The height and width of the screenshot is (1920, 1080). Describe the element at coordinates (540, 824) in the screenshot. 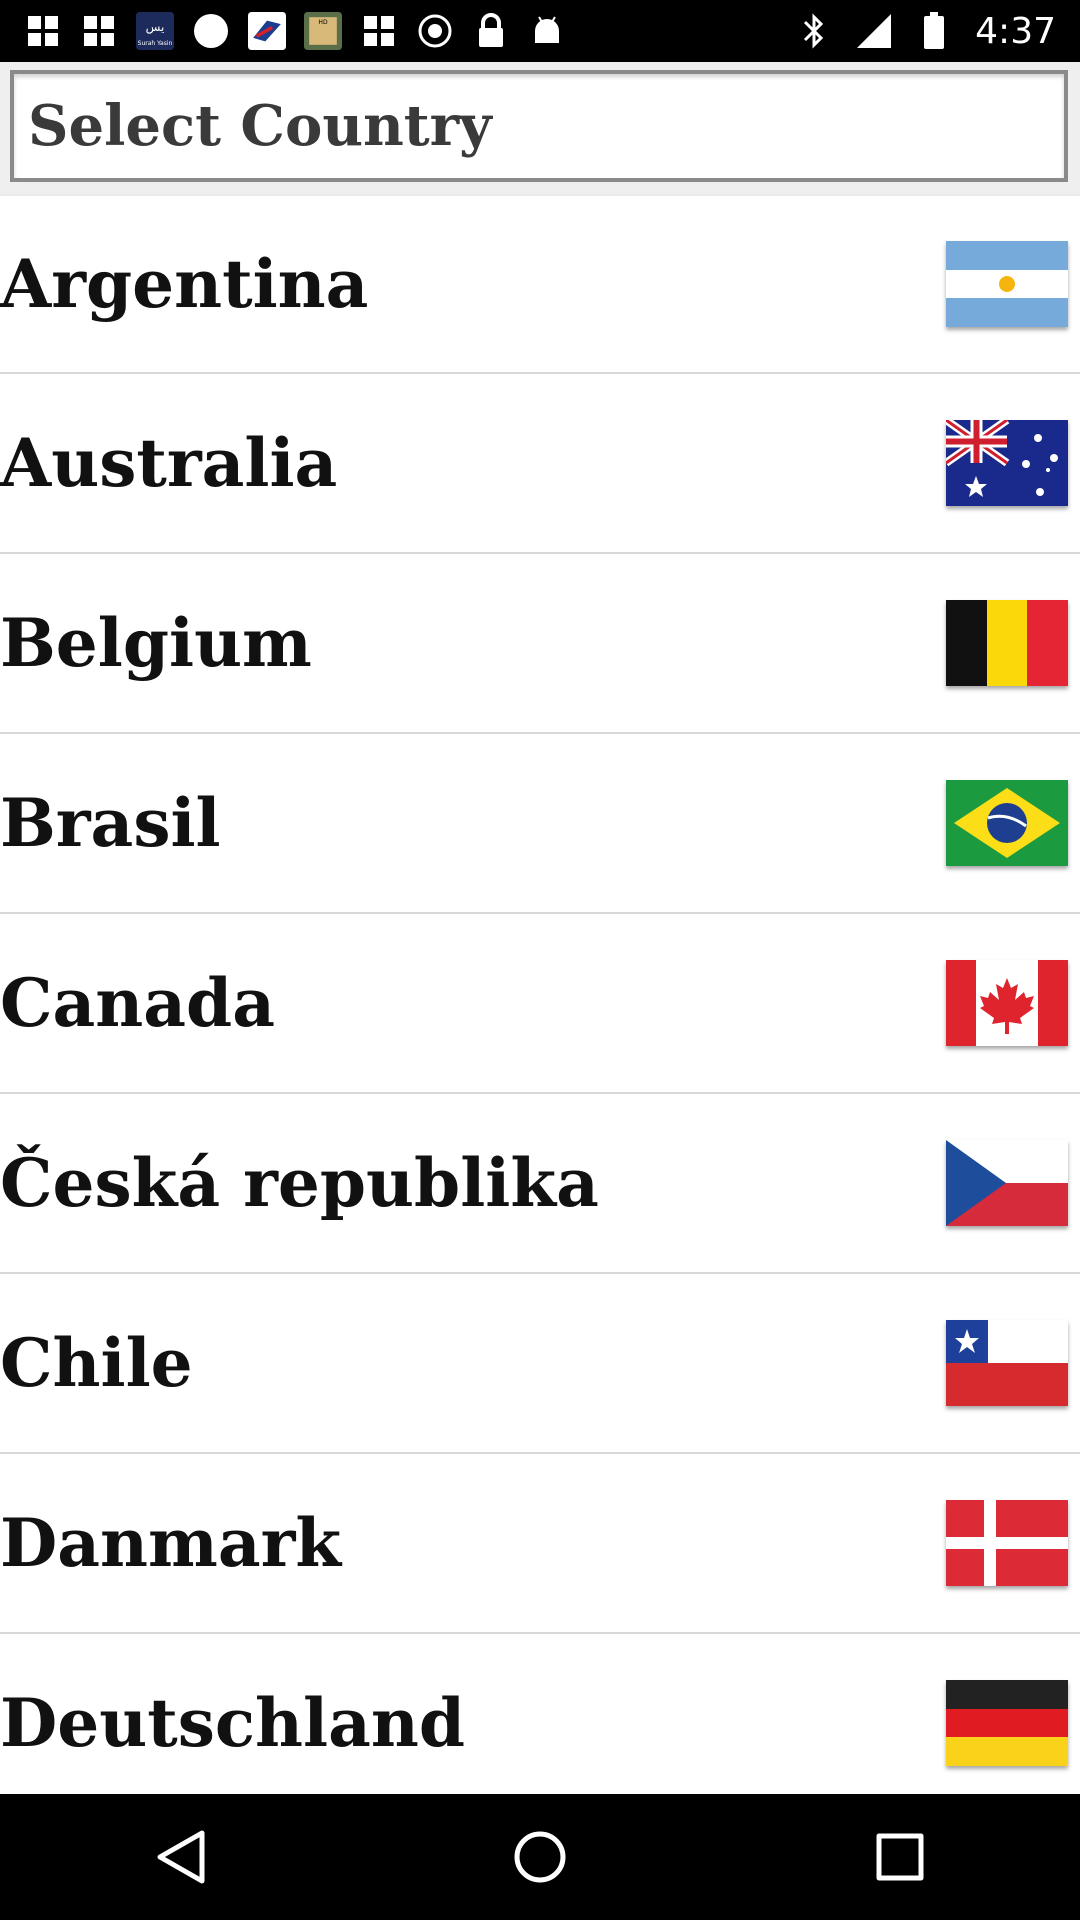

I see `list-item: Brasil` at that location.